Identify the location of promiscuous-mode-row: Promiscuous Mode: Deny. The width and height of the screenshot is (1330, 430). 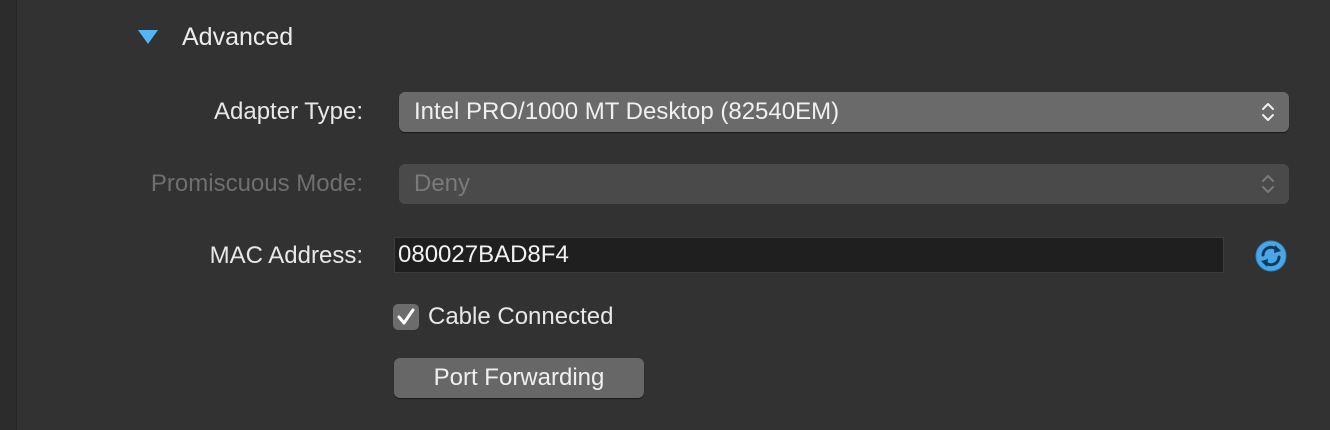
(665, 184).